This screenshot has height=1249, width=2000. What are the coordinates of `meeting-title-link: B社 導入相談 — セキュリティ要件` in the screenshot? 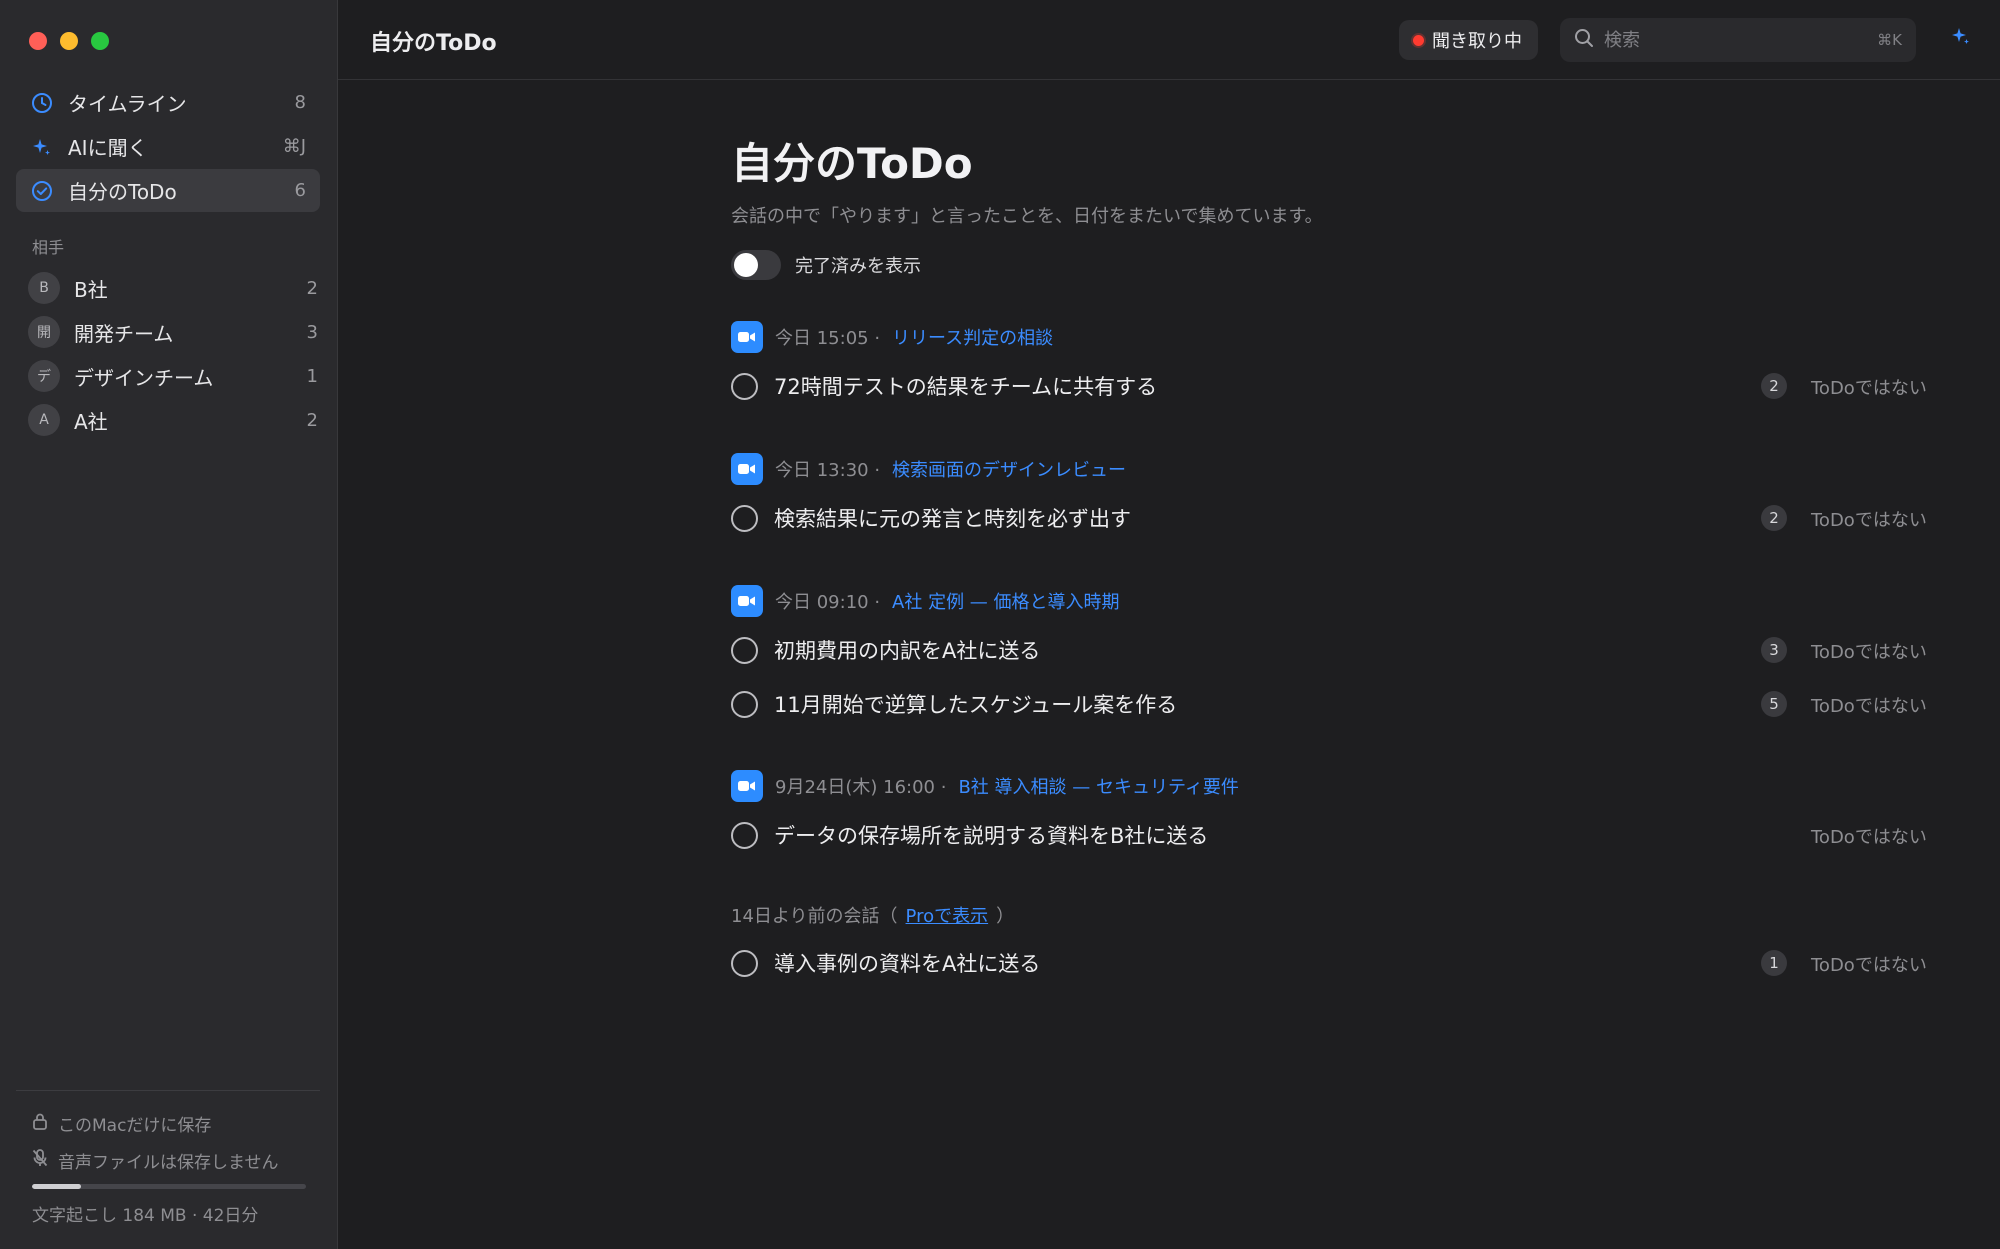 It's located at (1098, 786).